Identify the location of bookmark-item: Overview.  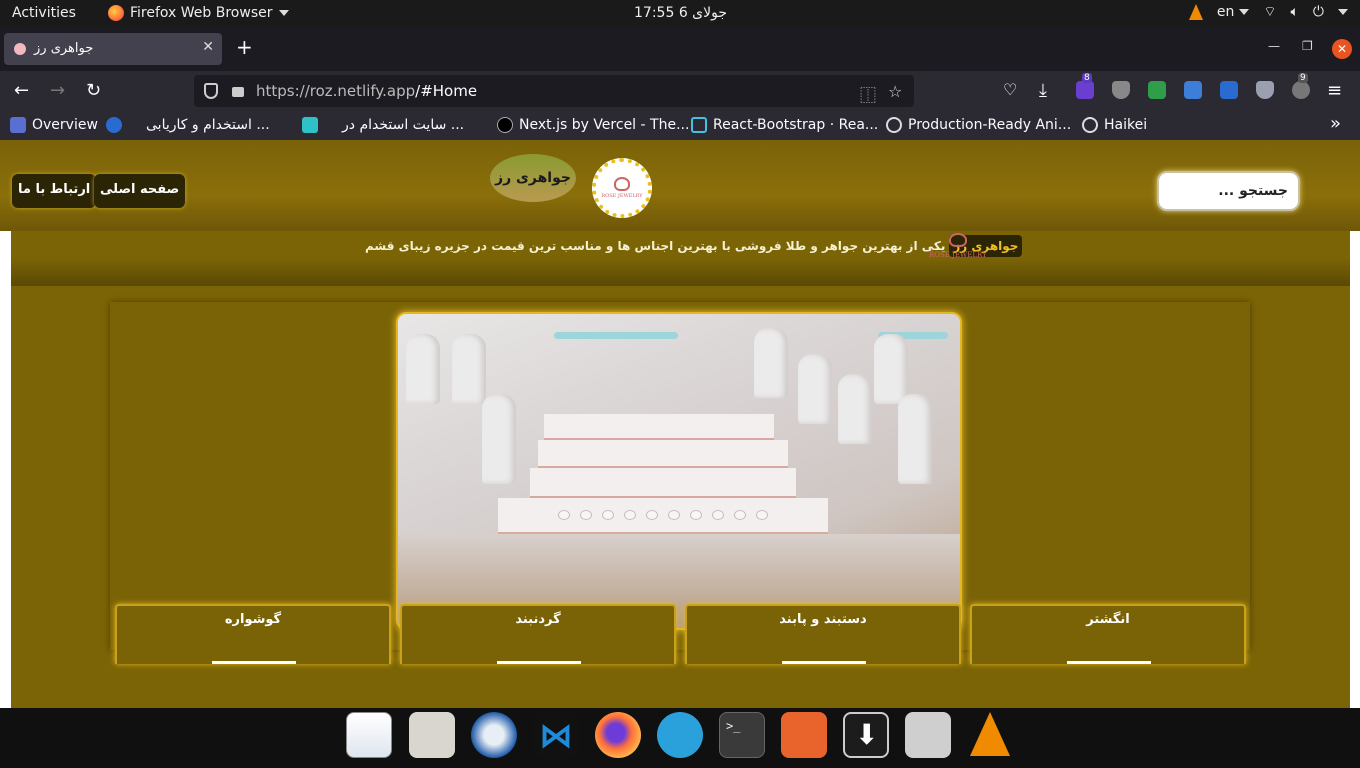
(54, 125).